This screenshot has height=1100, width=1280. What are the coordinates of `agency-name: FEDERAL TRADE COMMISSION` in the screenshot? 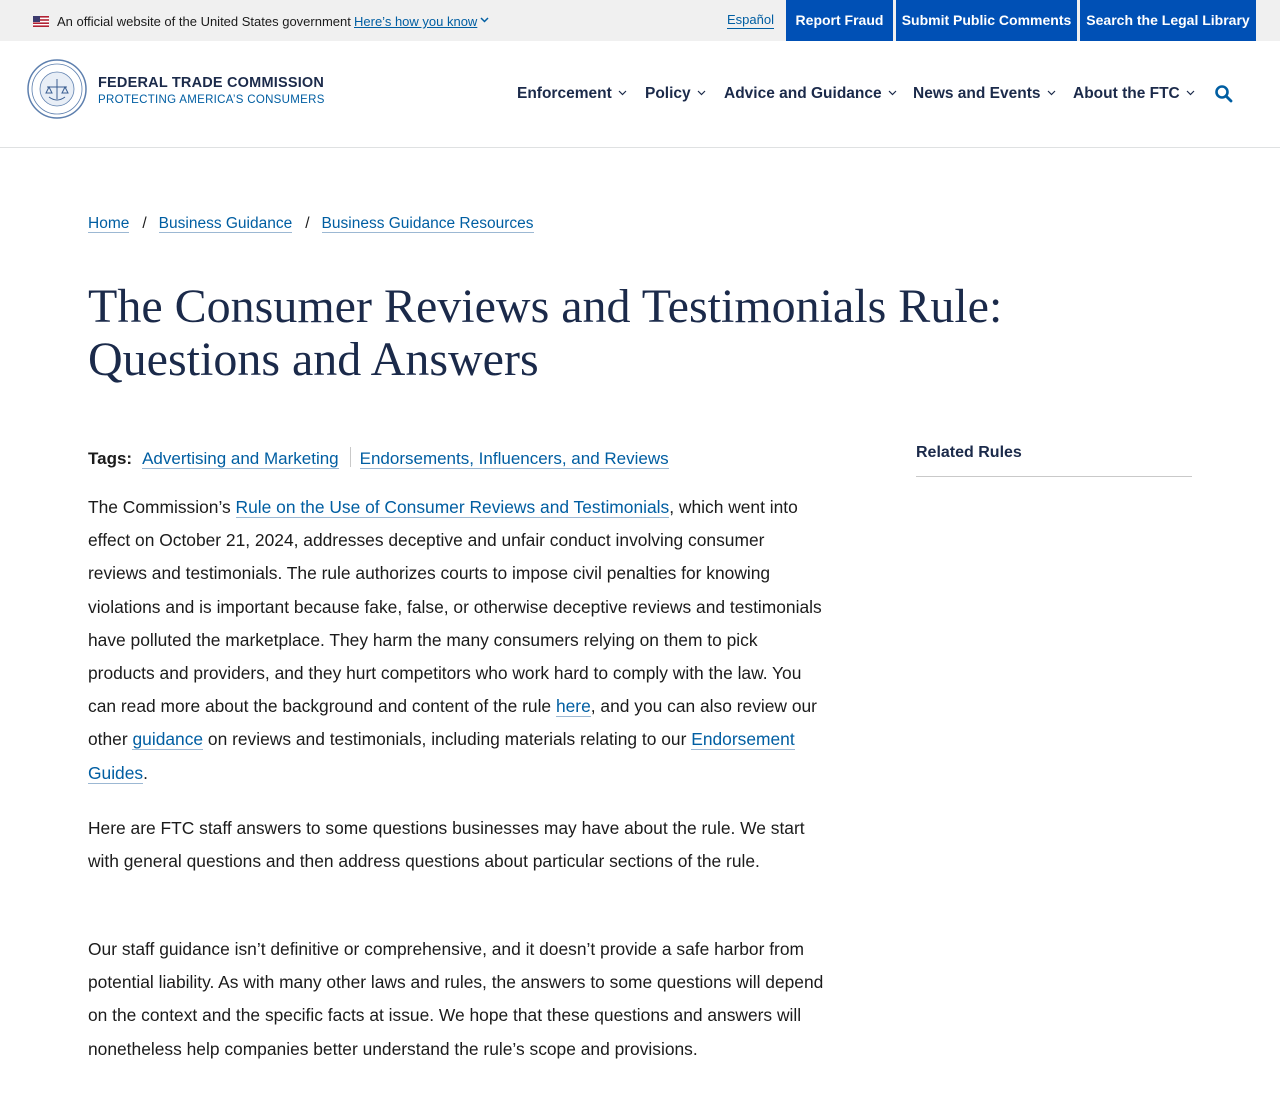 It's located at (211, 83).